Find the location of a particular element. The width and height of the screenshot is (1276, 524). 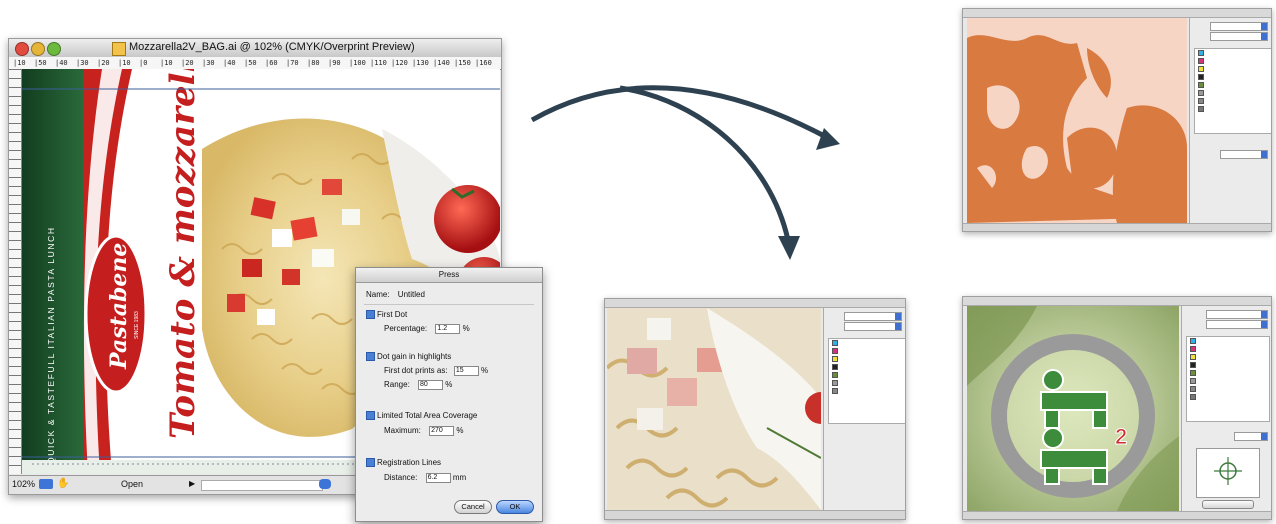

preview-canvas is located at coordinates (714, 409).